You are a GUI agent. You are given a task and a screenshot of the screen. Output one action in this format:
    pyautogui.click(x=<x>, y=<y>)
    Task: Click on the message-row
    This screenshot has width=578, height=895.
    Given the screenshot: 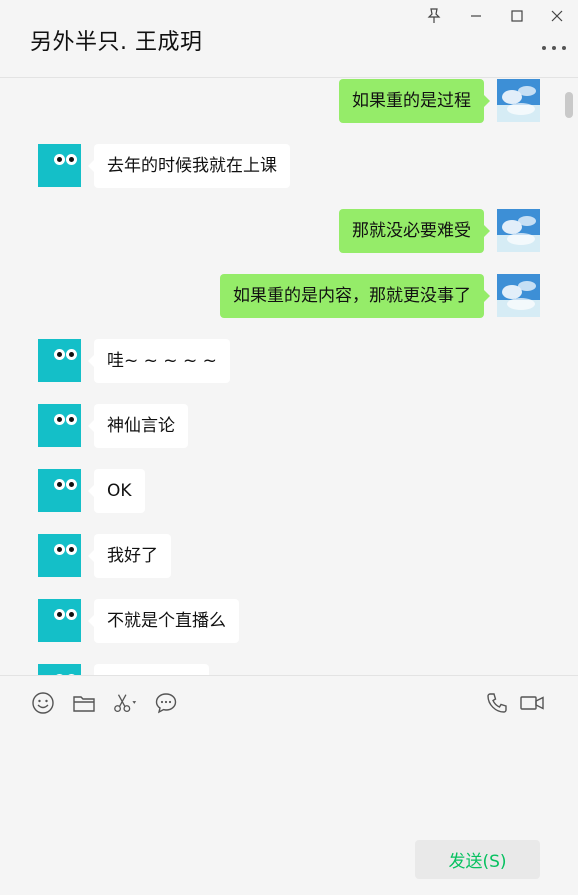 What is the action you would take?
    pyautogui.click(x=289, y=669)
    